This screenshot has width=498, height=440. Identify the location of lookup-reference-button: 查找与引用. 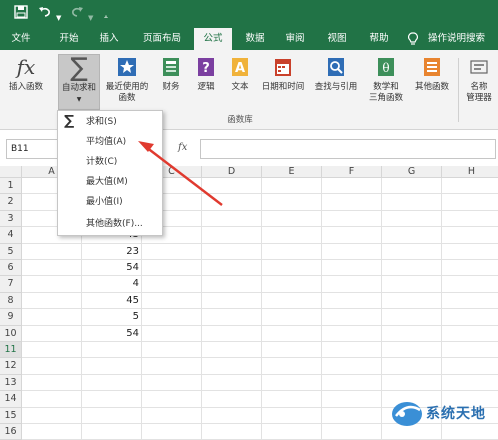
(336, 82).